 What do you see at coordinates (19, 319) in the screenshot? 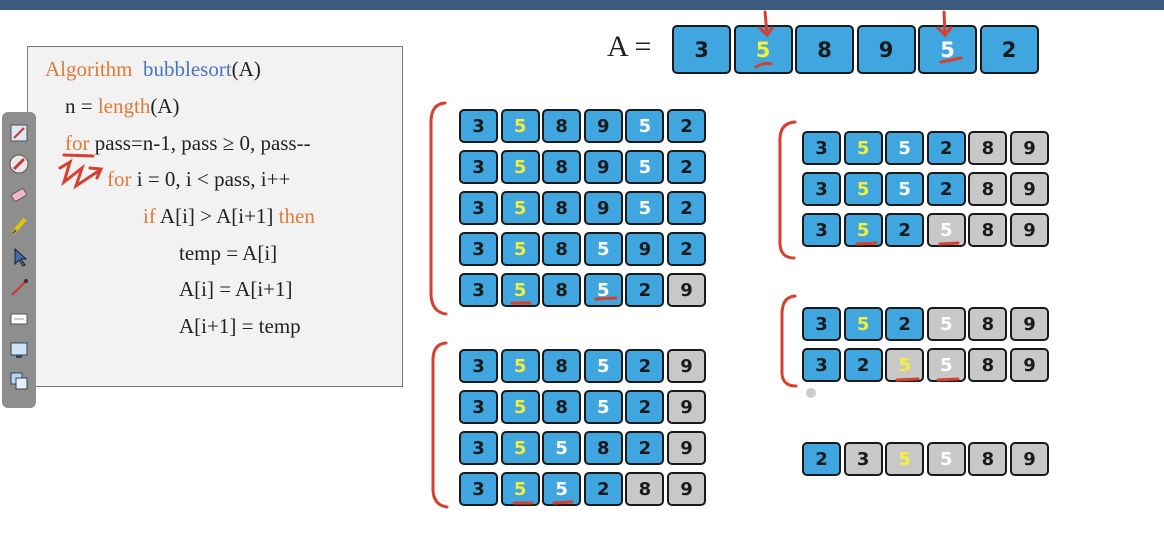
I see `whiteboard-icon` at bounding box center [19, 319].